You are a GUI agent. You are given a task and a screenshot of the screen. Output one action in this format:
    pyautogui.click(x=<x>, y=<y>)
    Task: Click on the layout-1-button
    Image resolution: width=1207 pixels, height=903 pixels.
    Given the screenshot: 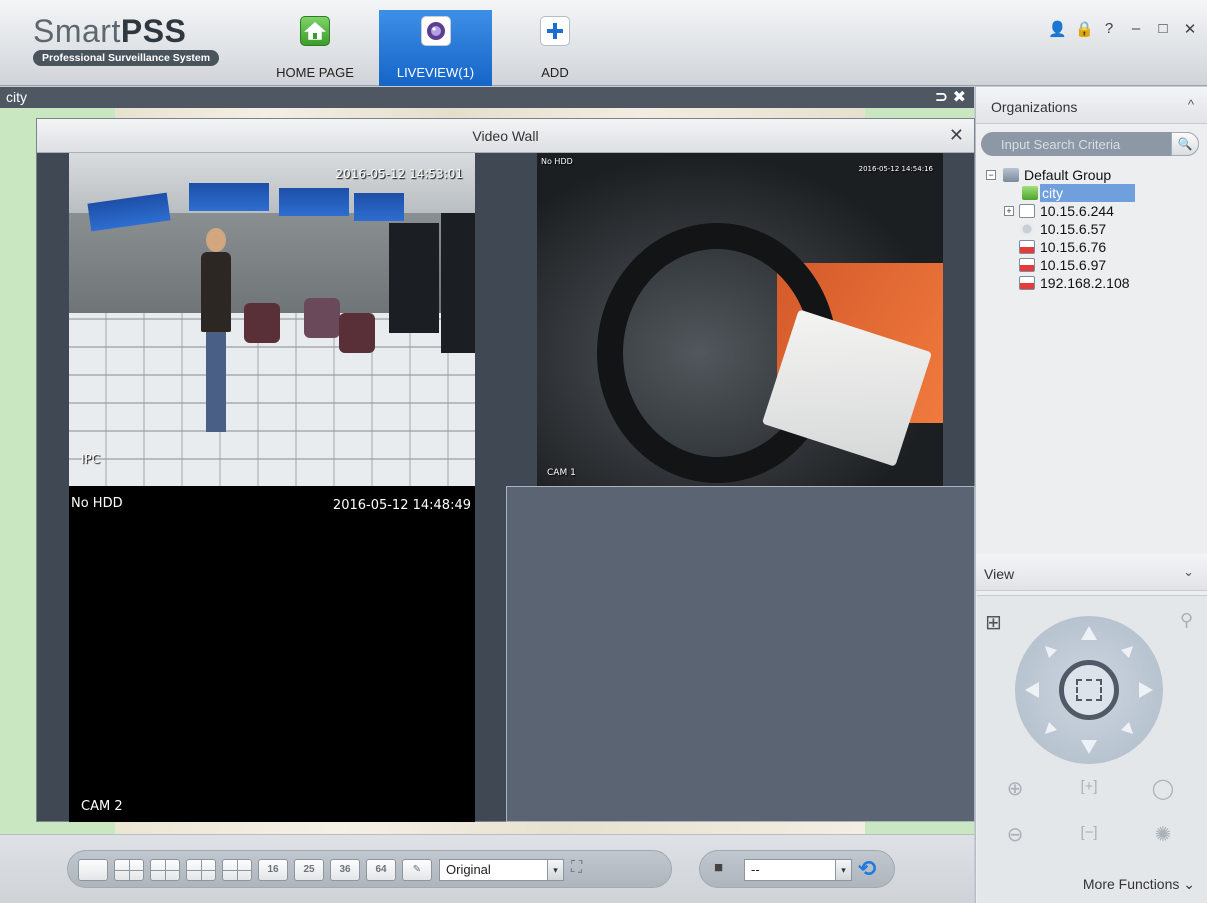 What is the action you would take?
    pyautogui.click(x=93, y=870)
    